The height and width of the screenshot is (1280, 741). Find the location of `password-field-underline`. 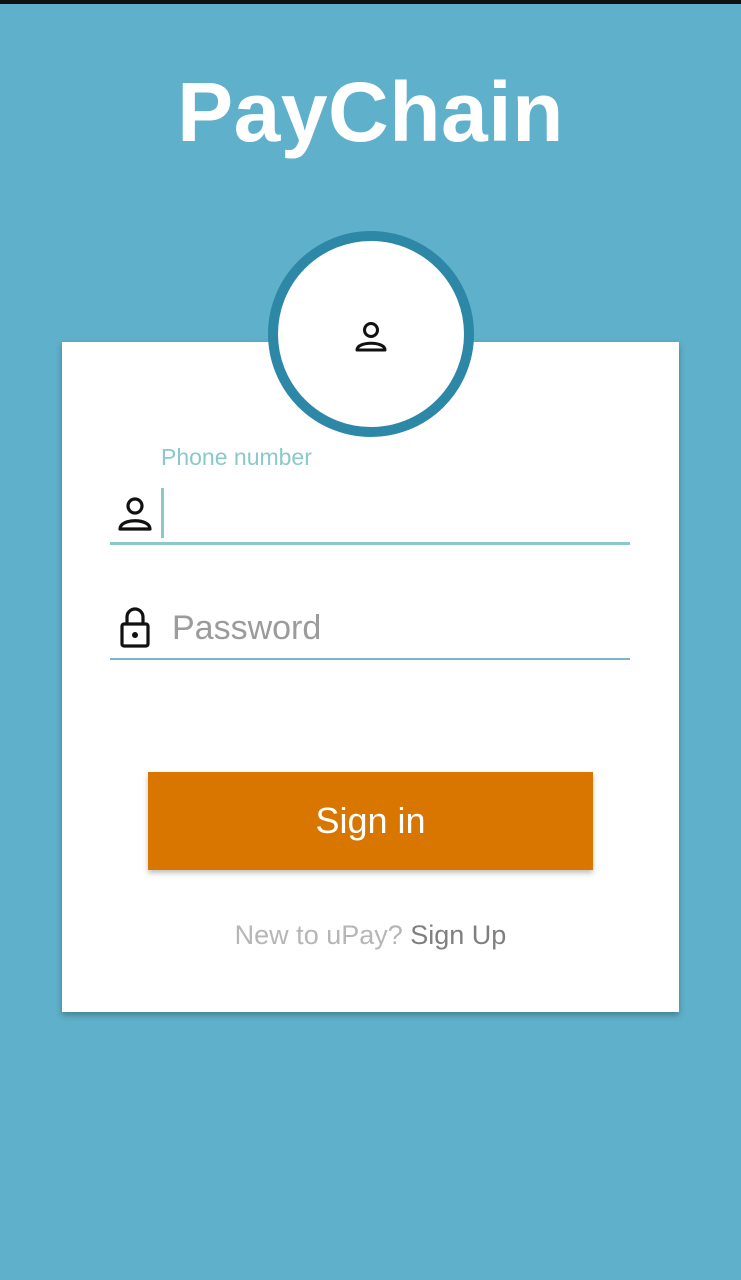

password-field-underline is located at coordinates (370, 659).